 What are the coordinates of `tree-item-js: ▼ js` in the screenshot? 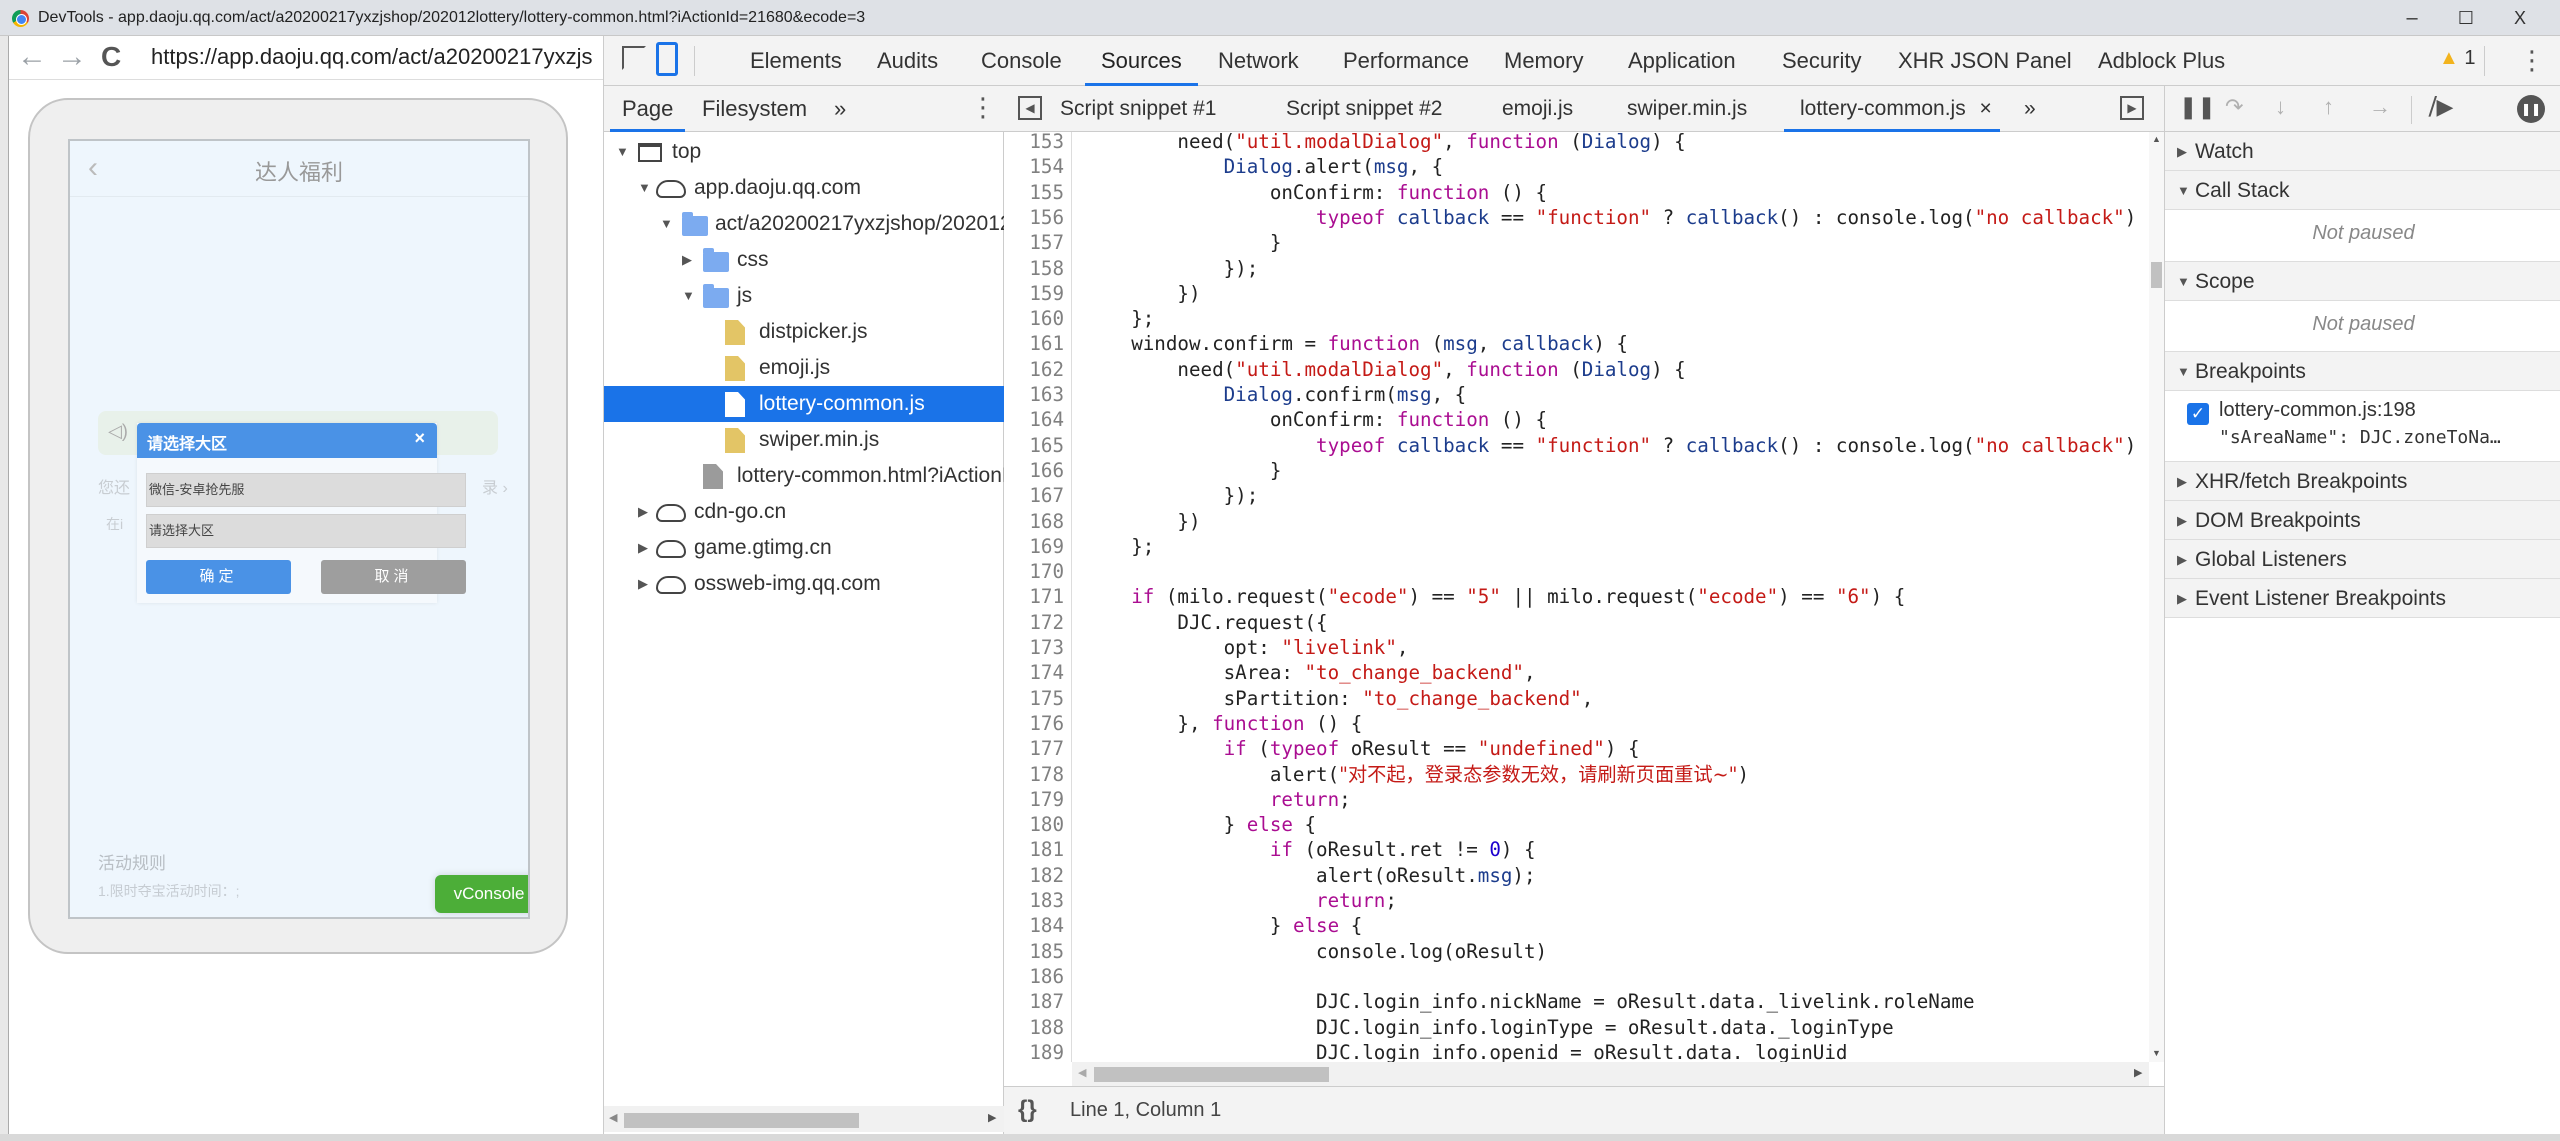 It's located at (804, 296).